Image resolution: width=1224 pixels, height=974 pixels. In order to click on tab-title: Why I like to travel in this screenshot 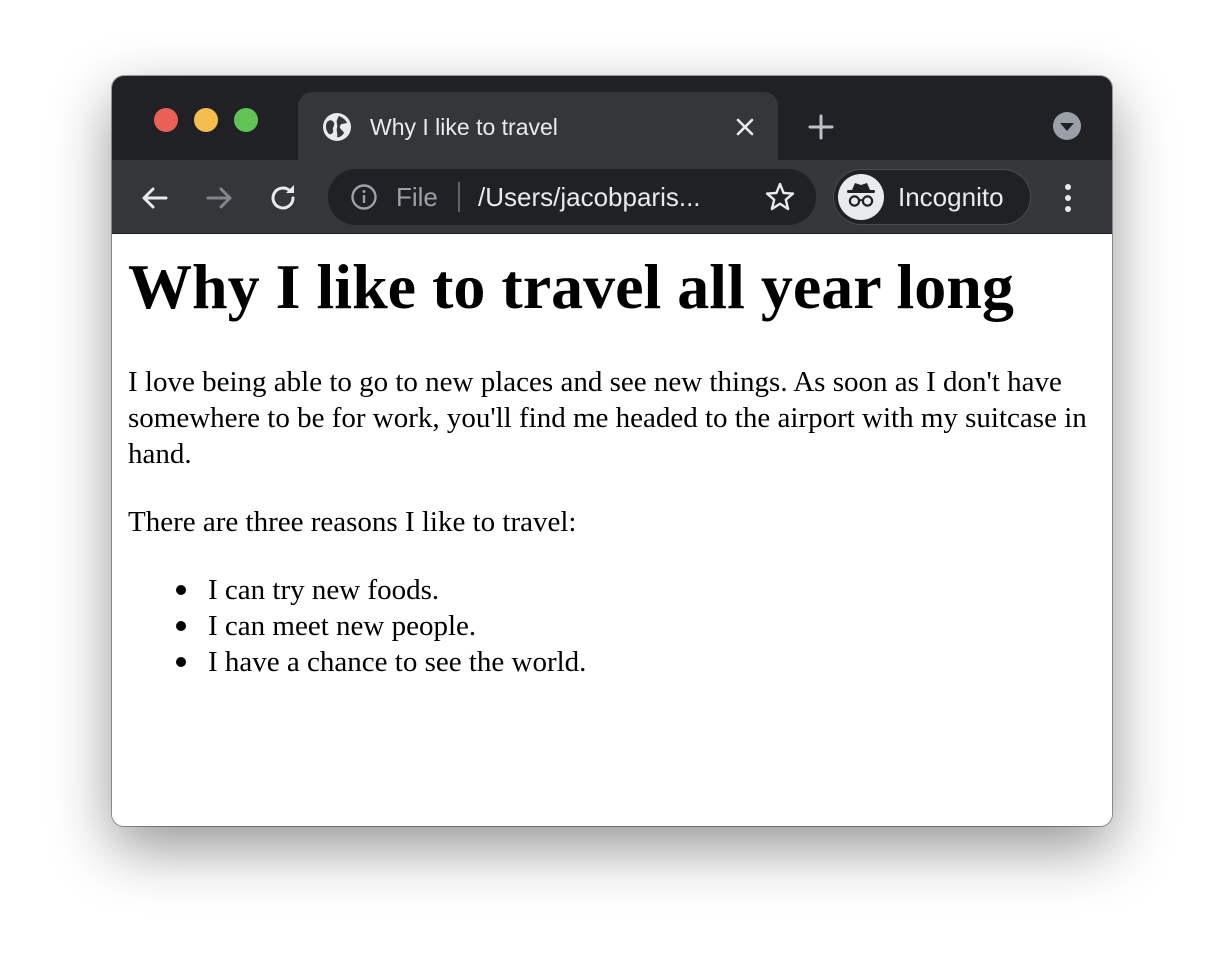, I will do `click(464, 127)`.